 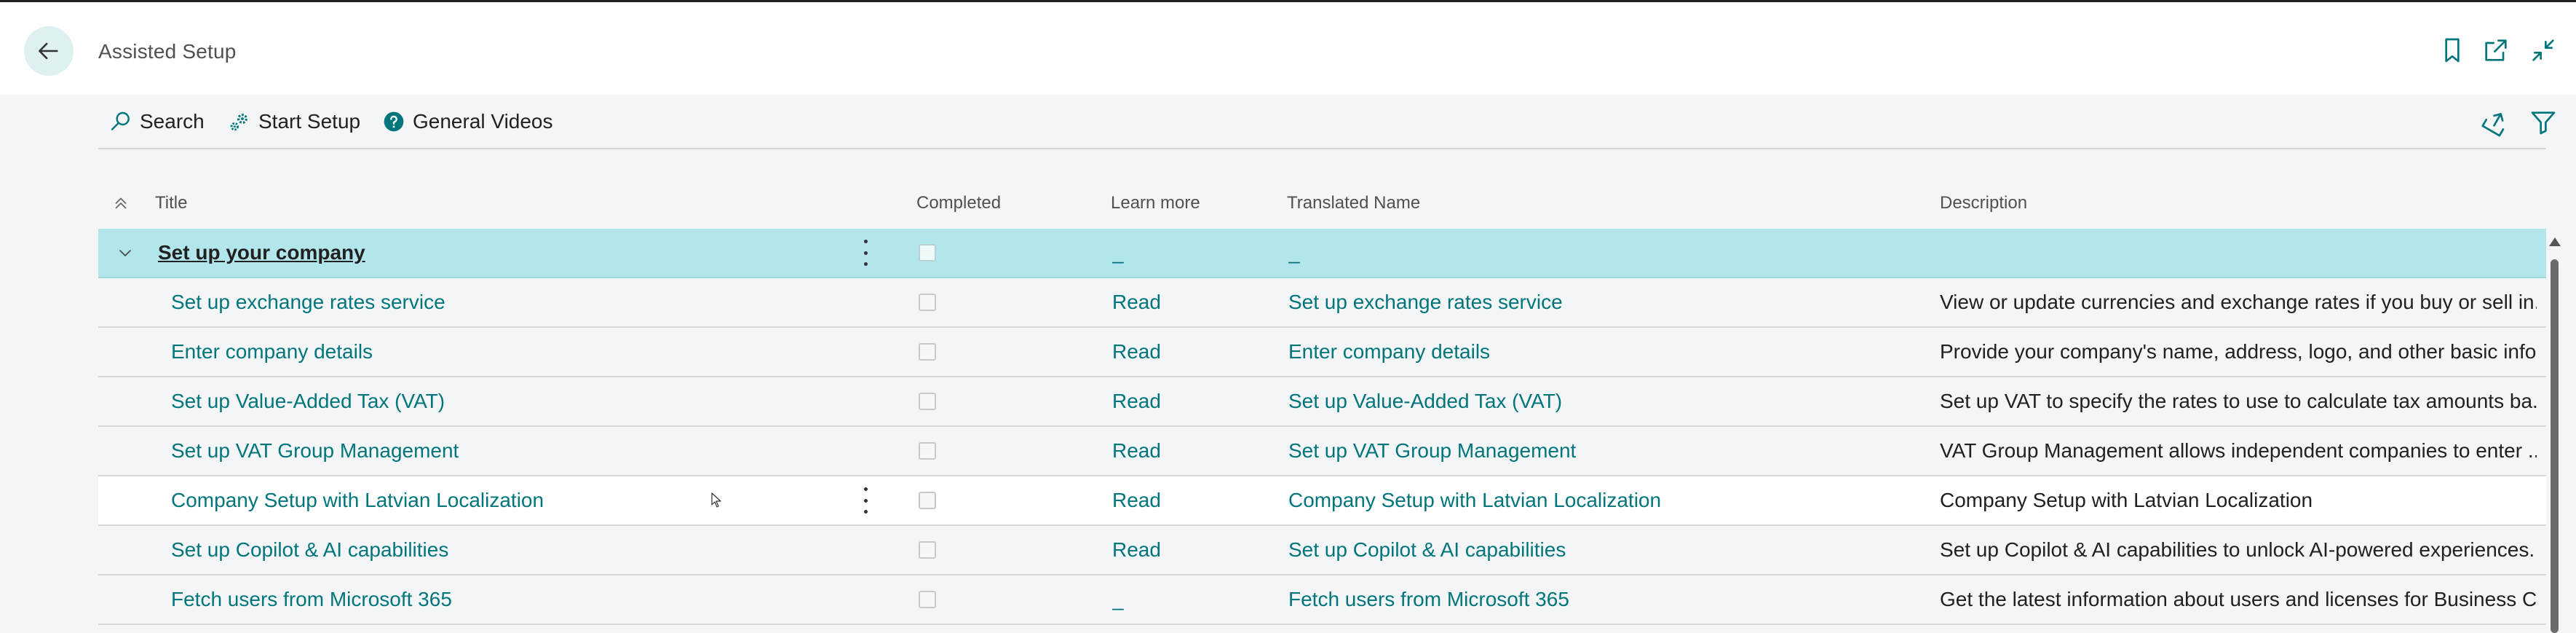 I want to click on column-header-translated-name: Translated Name, so click(x=1353, y=203).